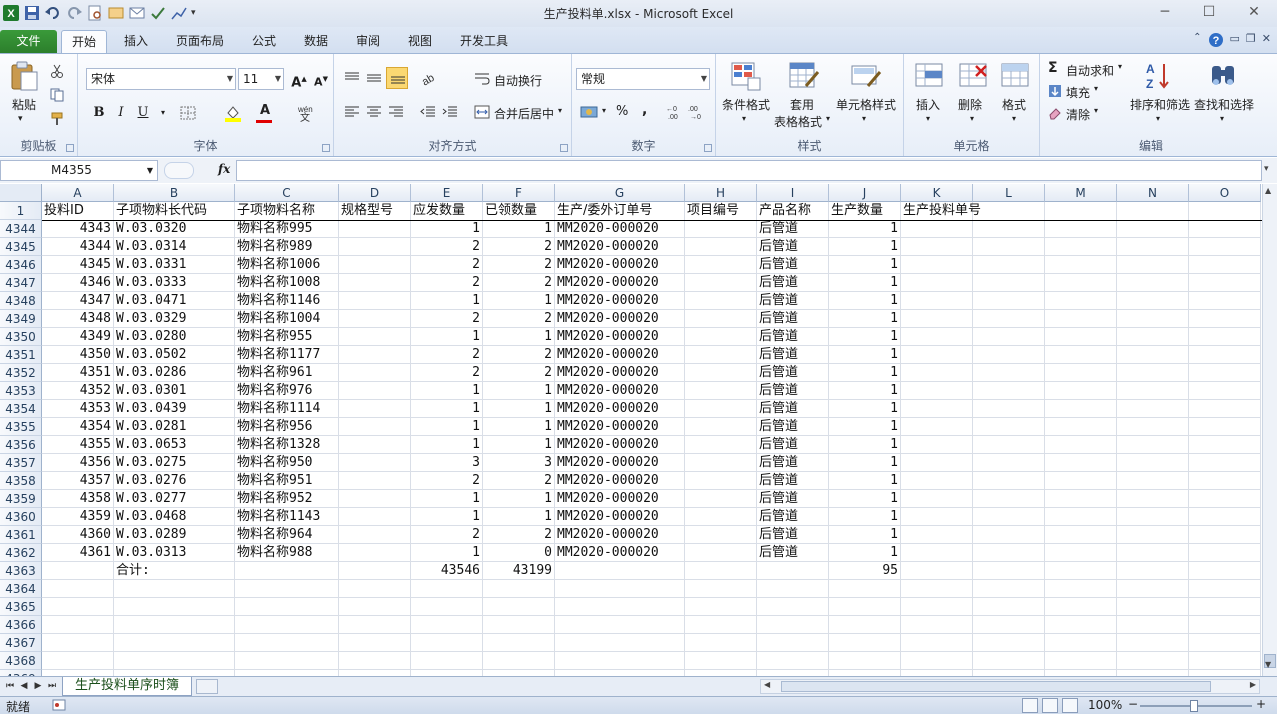 Image resolution: width=1277 pixels, height=714 pixels. Describe the element at coordinates (519, 643) in the screenshot. I see `cell-f` at that location.